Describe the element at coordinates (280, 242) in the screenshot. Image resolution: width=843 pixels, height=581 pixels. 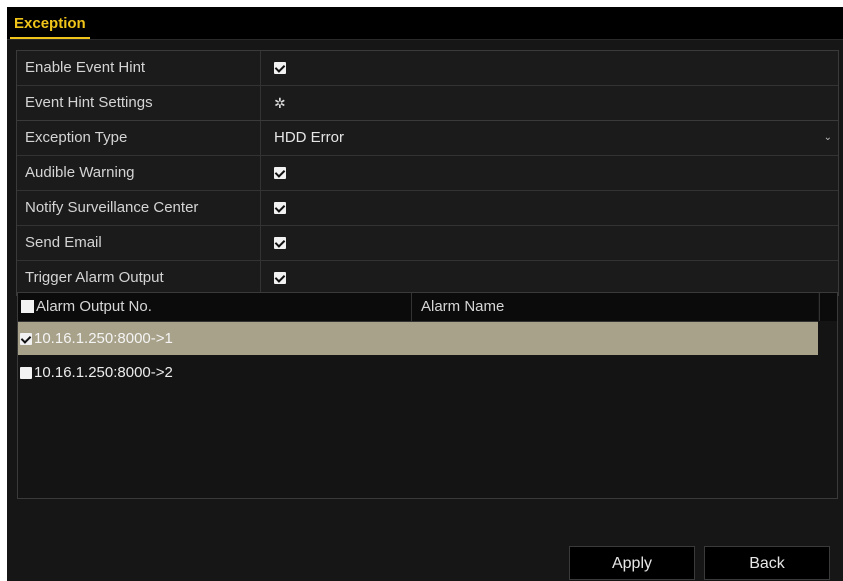
I see `send-email-checkbox` at that location.